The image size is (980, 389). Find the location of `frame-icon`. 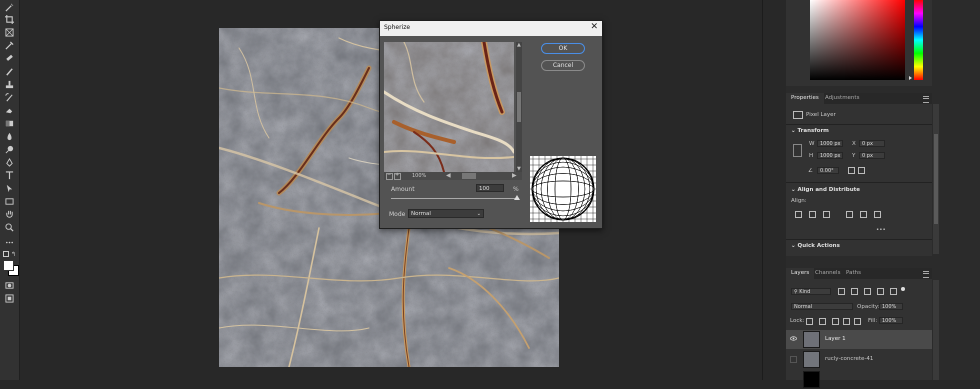

frame-icon is located at coordinates (9, 32).